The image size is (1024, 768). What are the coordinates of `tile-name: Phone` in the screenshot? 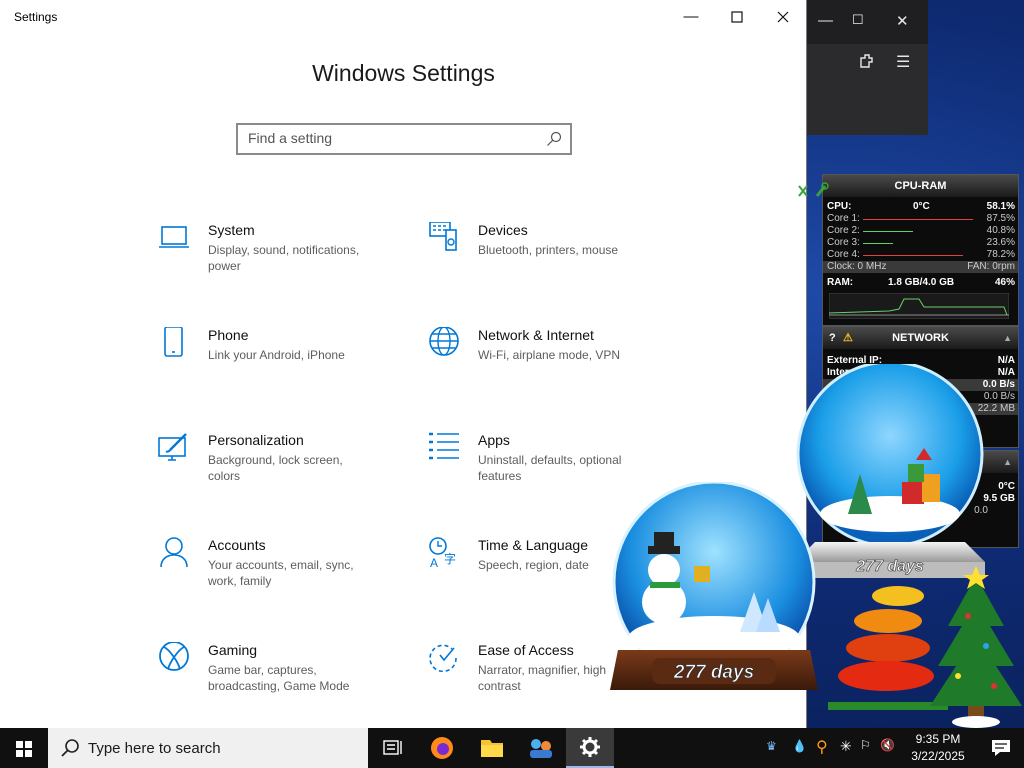 It's located at (228, 335).